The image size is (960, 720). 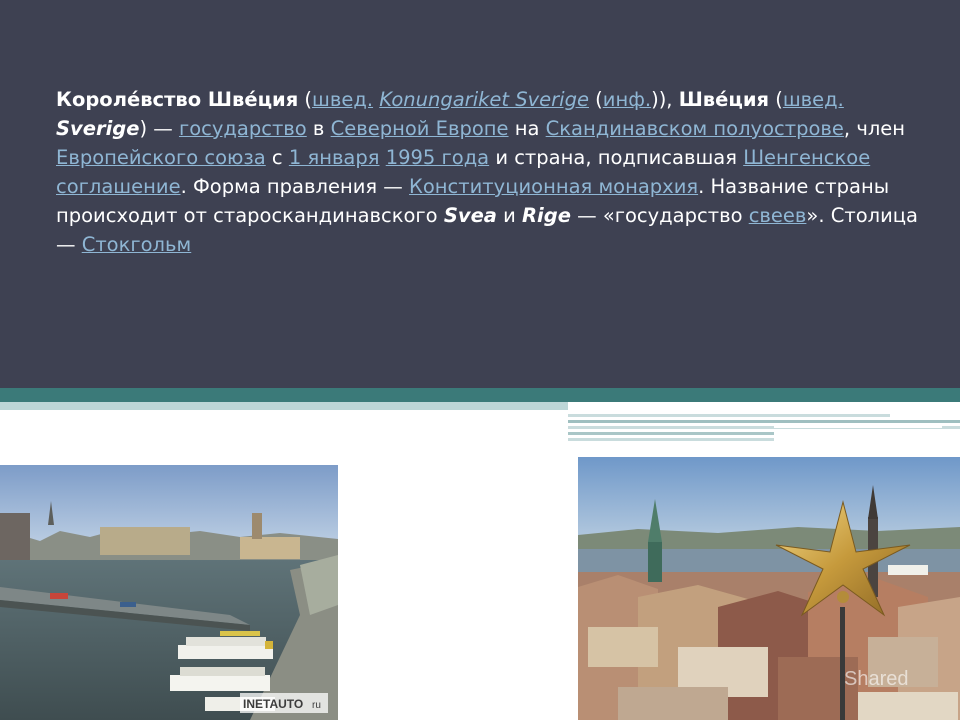 I want to click on decorative-band-light, so click(x=284, y=406).